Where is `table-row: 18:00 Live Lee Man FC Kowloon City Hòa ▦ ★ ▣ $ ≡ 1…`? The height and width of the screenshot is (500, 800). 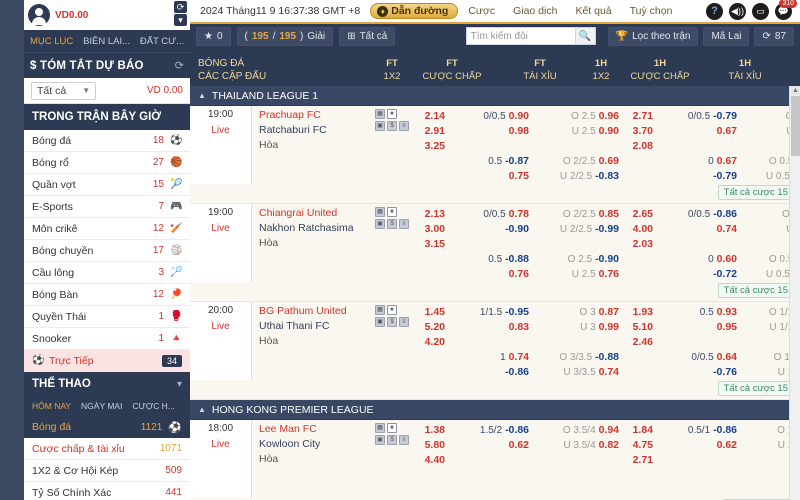 table-row: 18:00 Live Lee Man FC Kowloon City Hòa ▦ ★ ▣ $ ≡ 1… is located at coordinates (495, 460).